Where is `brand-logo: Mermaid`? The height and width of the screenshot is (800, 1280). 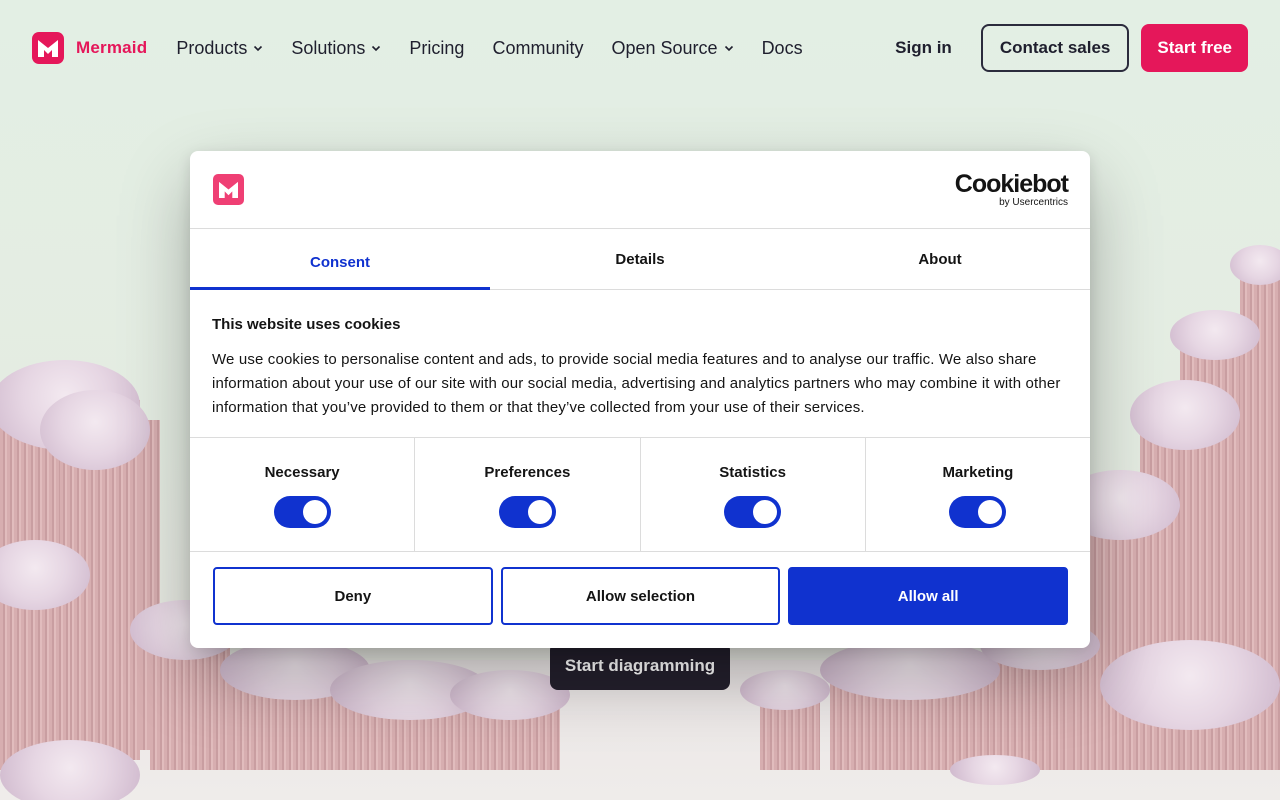
brand-logo: Mermaid is located at coordinates (89, 48).